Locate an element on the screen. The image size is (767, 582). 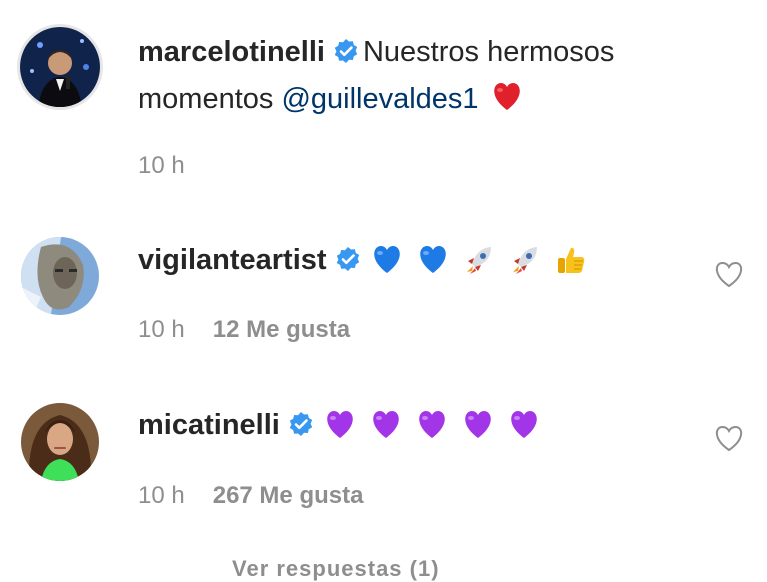
avatar-marcelotinelli is located at coordinates (60, 67).